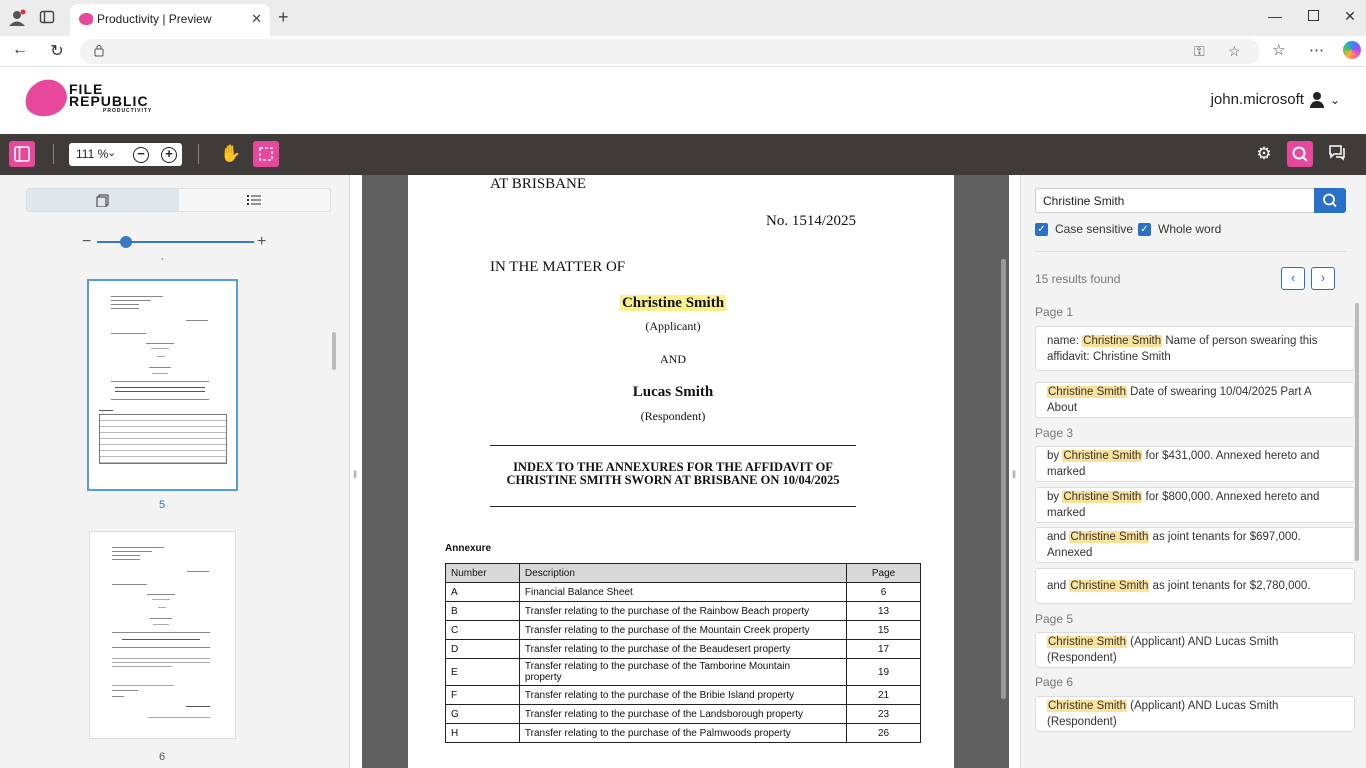  What do you see at coordinates (683, 18) in the screenshot?
I see `browser-tab-bar: Productivity | Preview ✕ + — ✕` at bounding box center [683, 18].